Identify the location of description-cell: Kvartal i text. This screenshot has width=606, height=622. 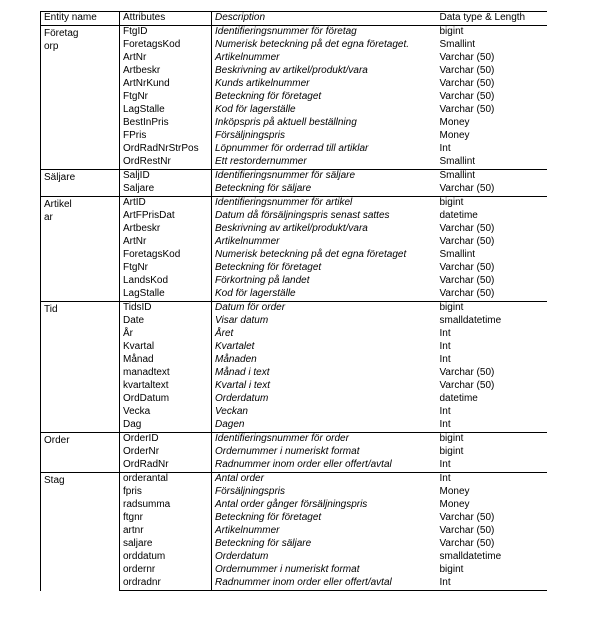
(243, 385).